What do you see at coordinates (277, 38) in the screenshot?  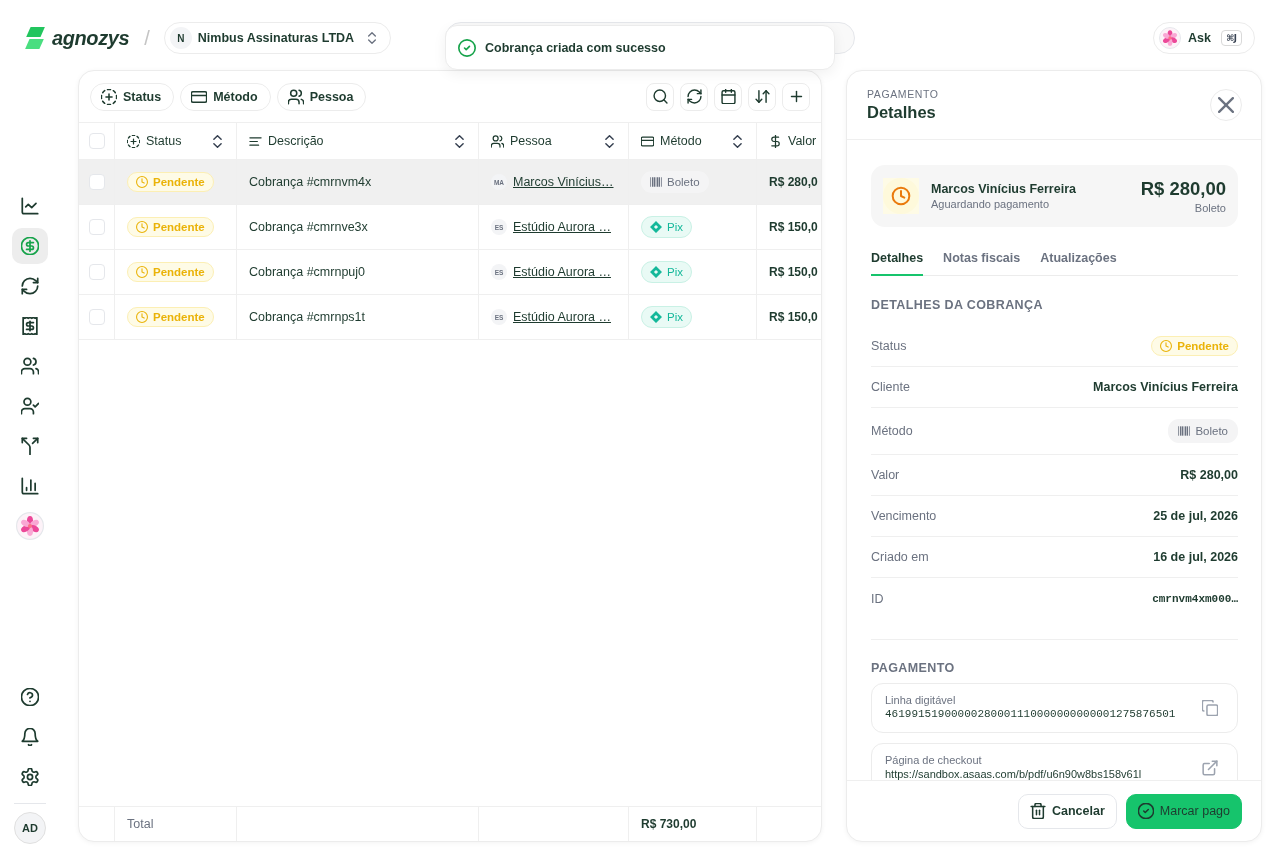 I see `organization-switcher: N Nimbus Assinaturas LTDA` at bounding box center [277, 38].